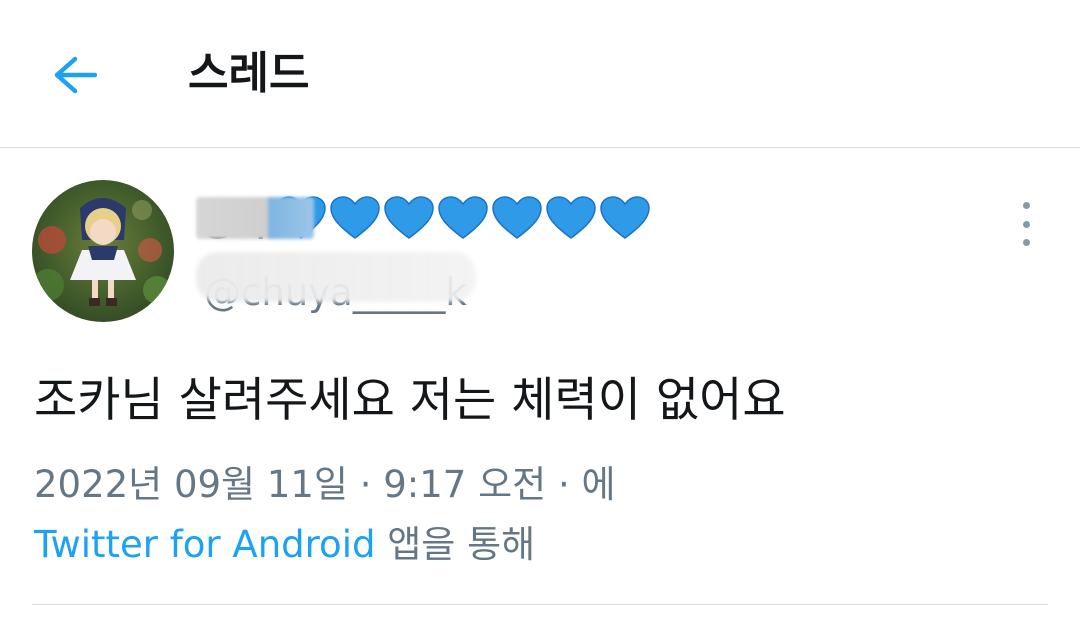 The height and width of the screenshot is (634, 1080). I want to click on page-title: 스레드, so click(249, 73).